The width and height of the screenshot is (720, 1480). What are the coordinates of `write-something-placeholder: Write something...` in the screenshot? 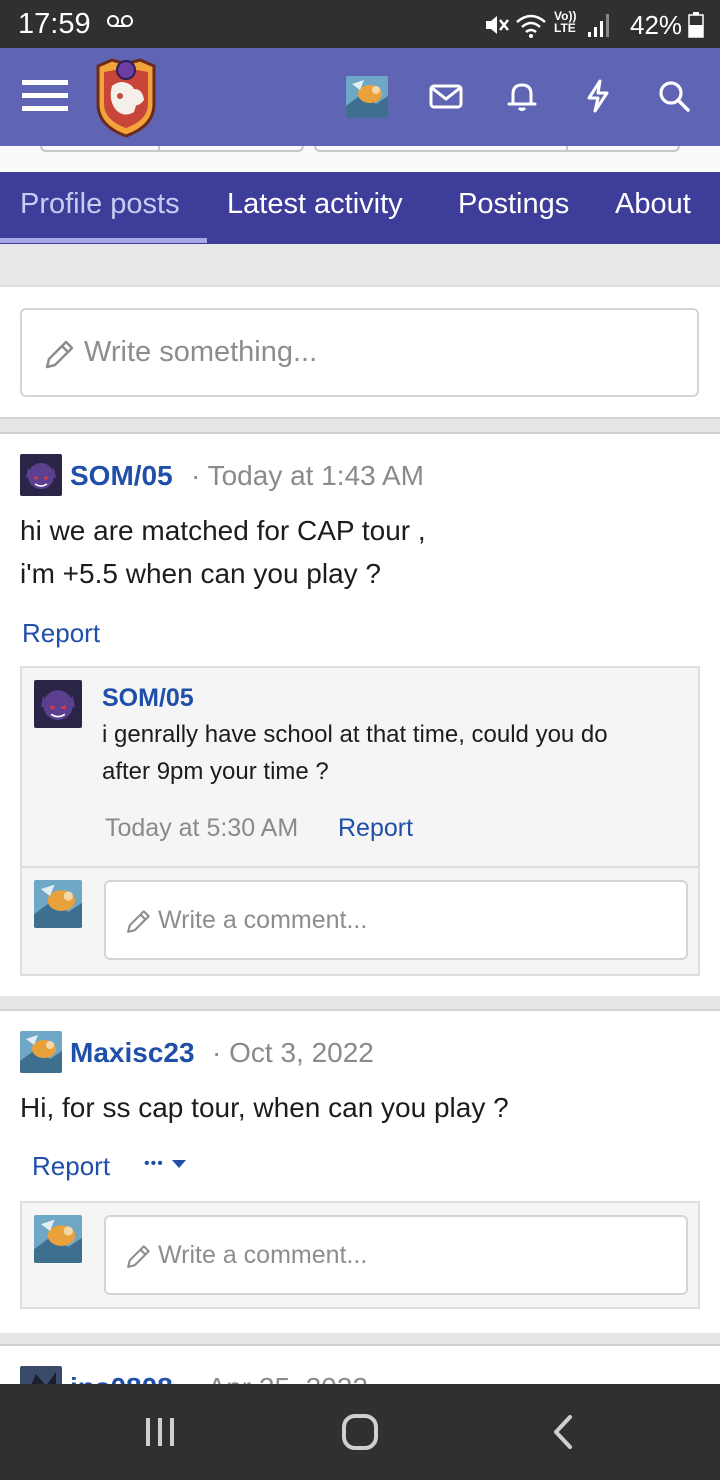 It's located at (201, 352).